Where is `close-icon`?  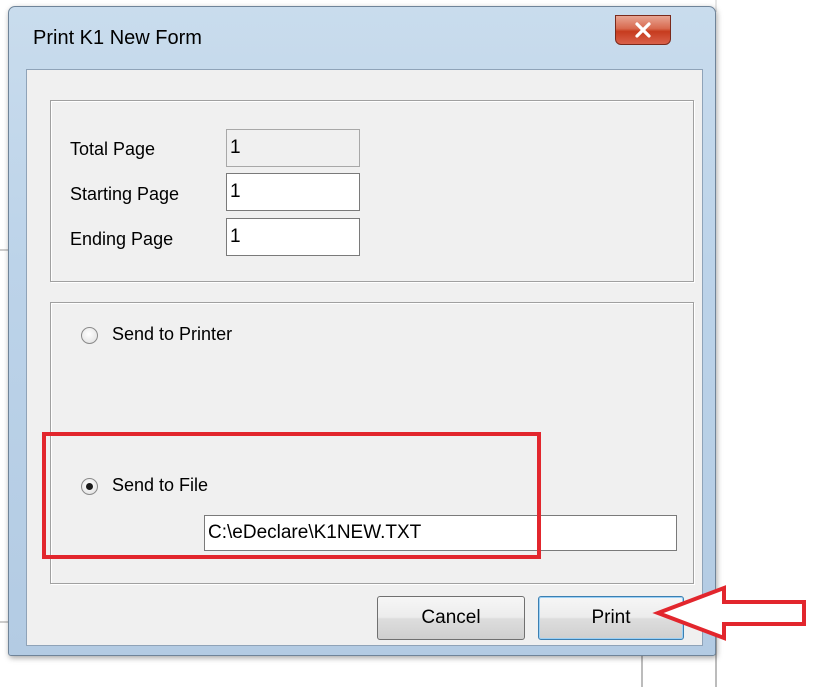
close-icon is located at coordinates (643, 30).